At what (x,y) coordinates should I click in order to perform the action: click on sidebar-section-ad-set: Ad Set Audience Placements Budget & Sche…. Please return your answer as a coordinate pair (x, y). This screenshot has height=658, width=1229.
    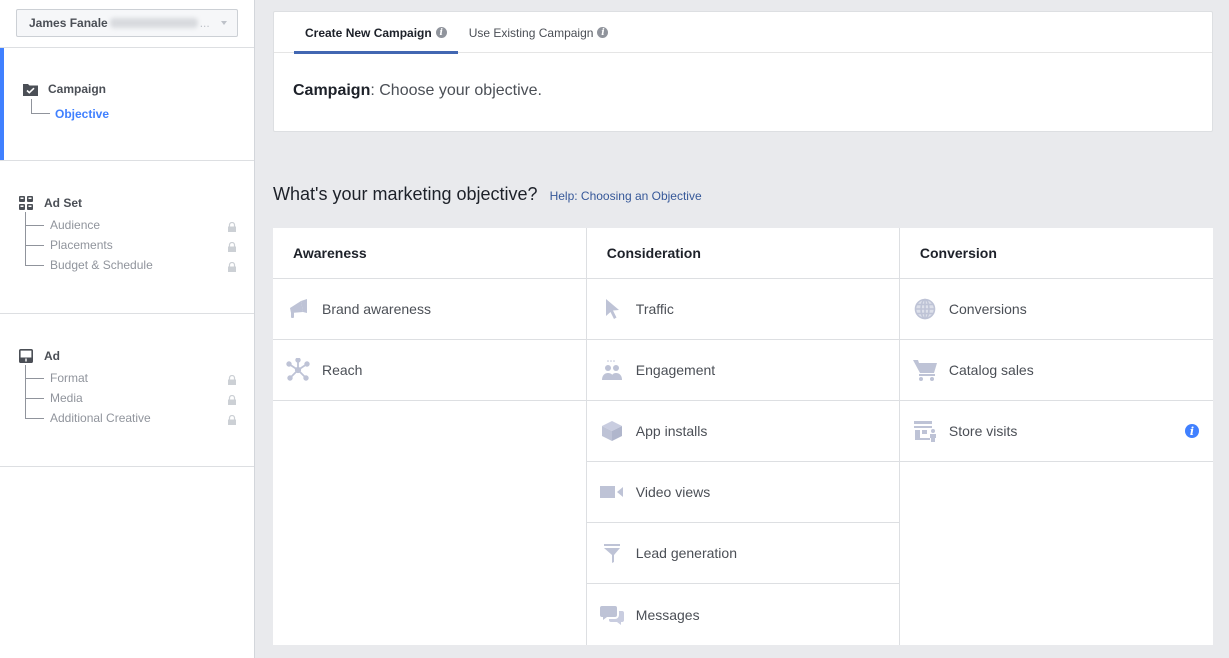
    Looking at the image, I should click on (127, 237).